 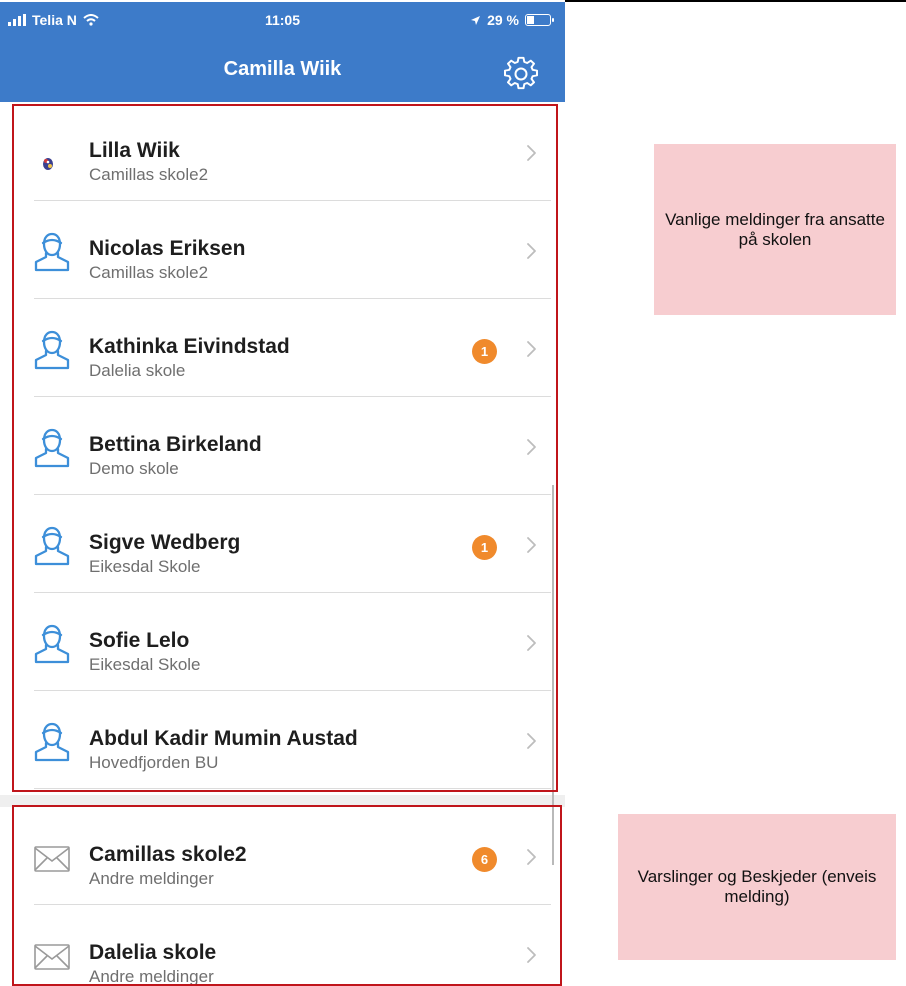 What do you see at coordinates (521, 74) in the screenshot?
I see `gear-icon` at bounding box center [521, 74].